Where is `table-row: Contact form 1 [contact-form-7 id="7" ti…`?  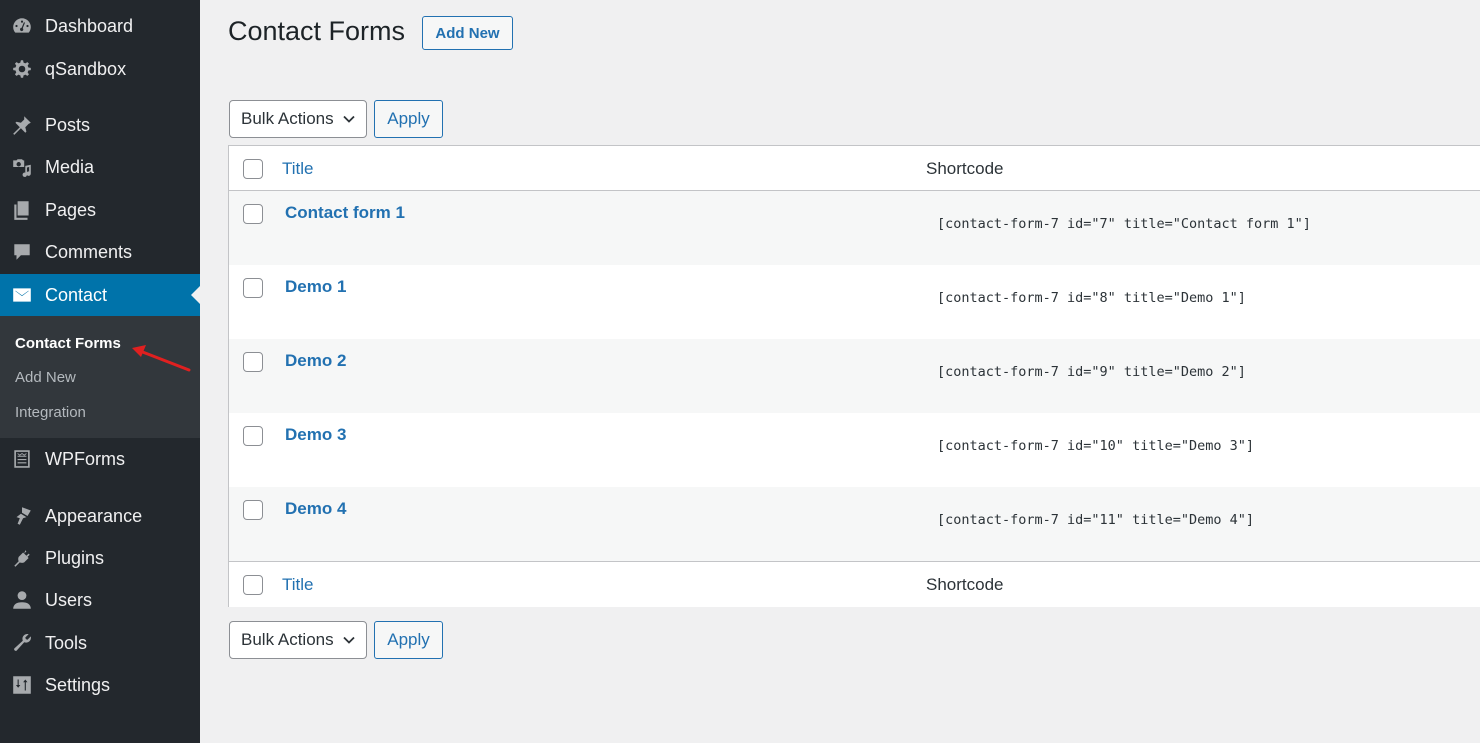
table-row: Contact form 1 [contact-form-7 id="7" ti… is located at coordinates (854, 228).